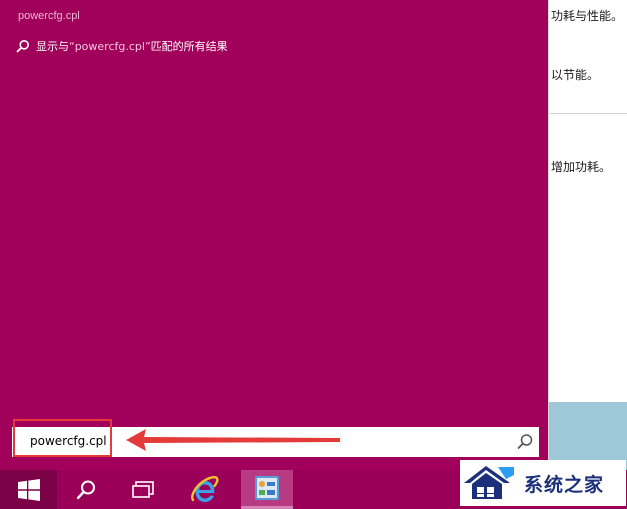 The image size is (627, 509). I want to click on internet-explorer-icon, so click(205, 488).